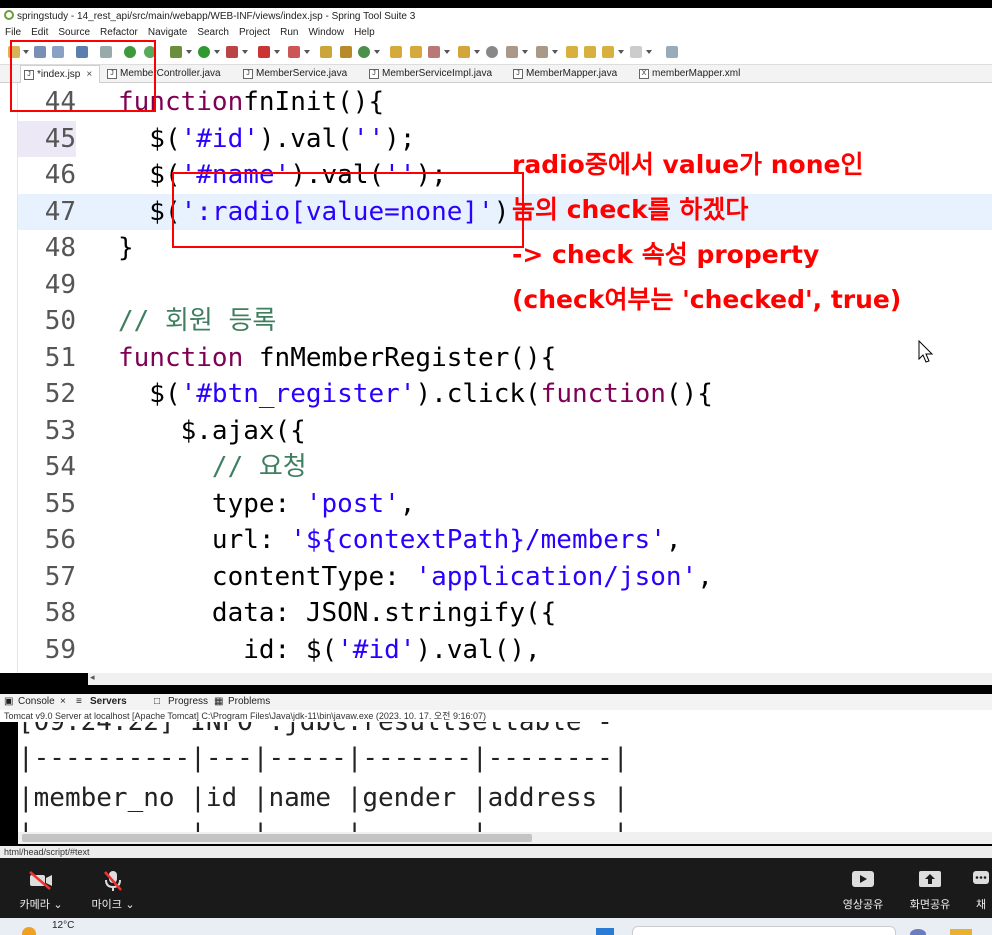 The width and height of the screenshot is (992, 935). What do you see at coordinates (113, 904) in the screenshot?
I see `mic-label: 마이크 ⌄` at bounding box center [113, 904].